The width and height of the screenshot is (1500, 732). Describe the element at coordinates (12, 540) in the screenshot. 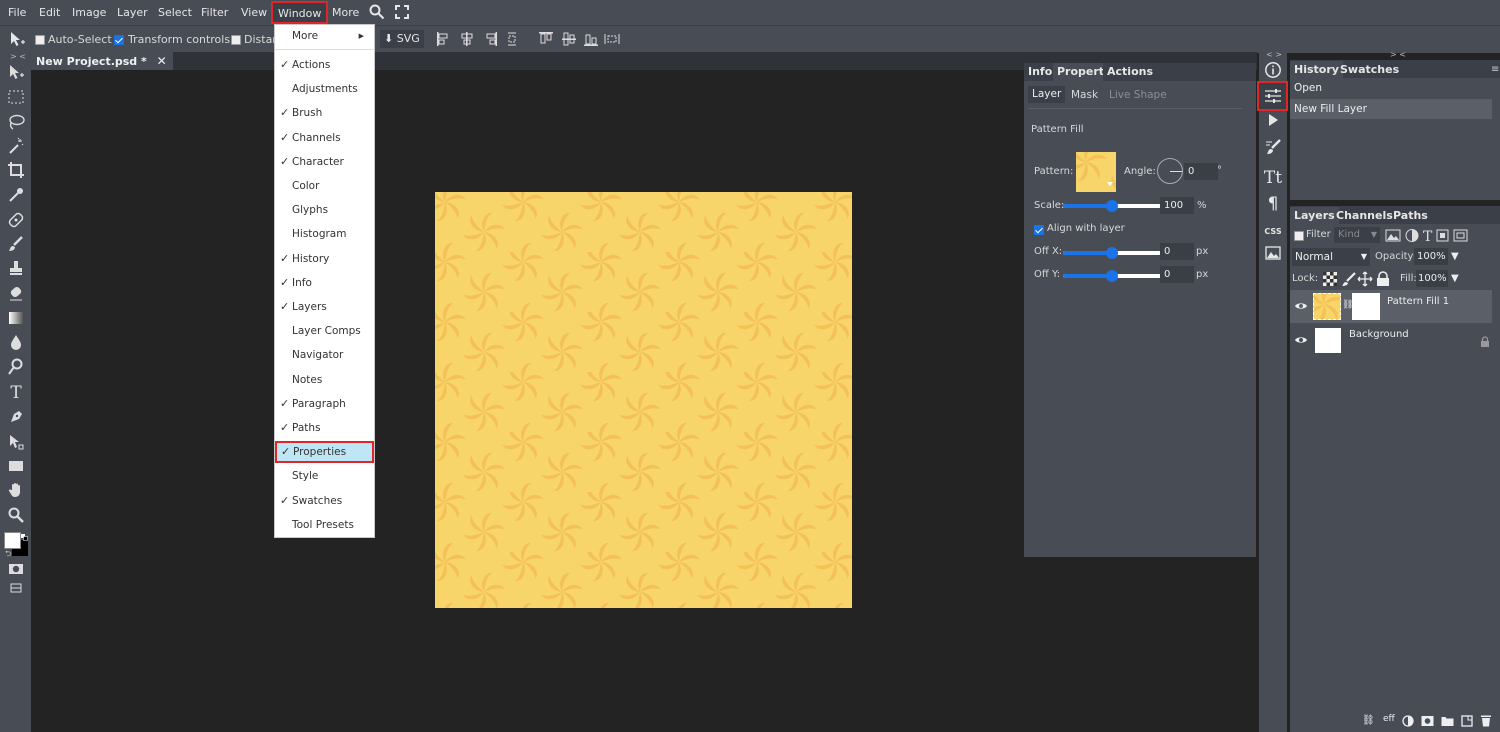

I see `foreground-color-swatch` at that location.